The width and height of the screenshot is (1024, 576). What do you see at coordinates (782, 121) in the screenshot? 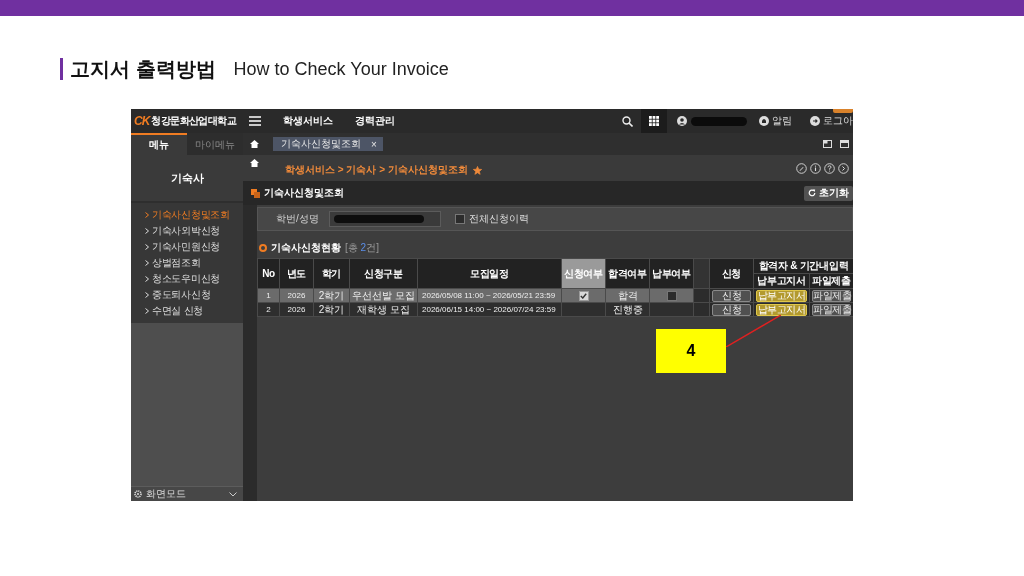
I see `notification-link: 알림` at bounding box center [782, 121].